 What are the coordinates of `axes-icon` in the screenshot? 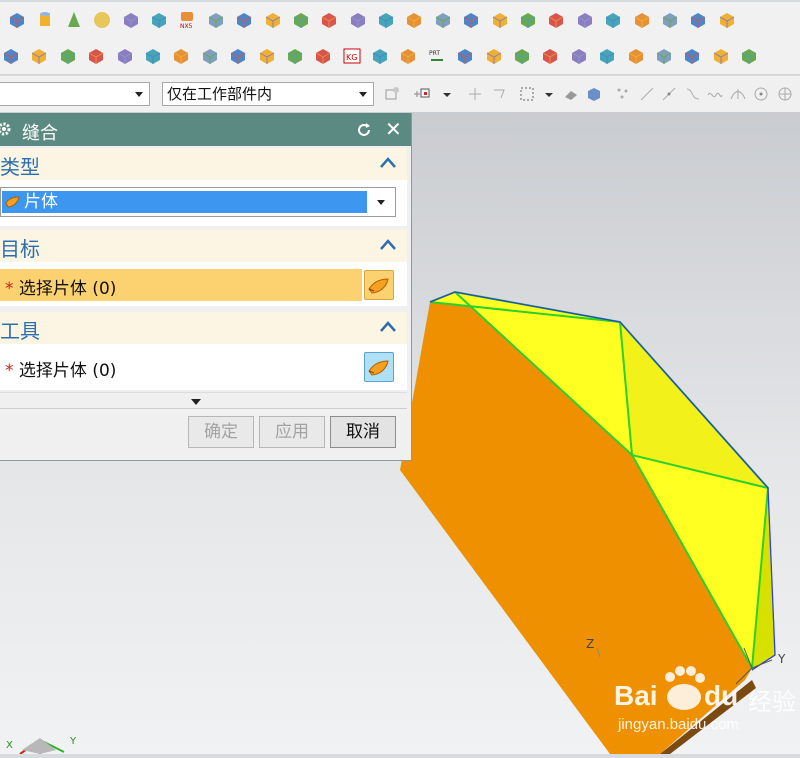 It's located at (550, 56).